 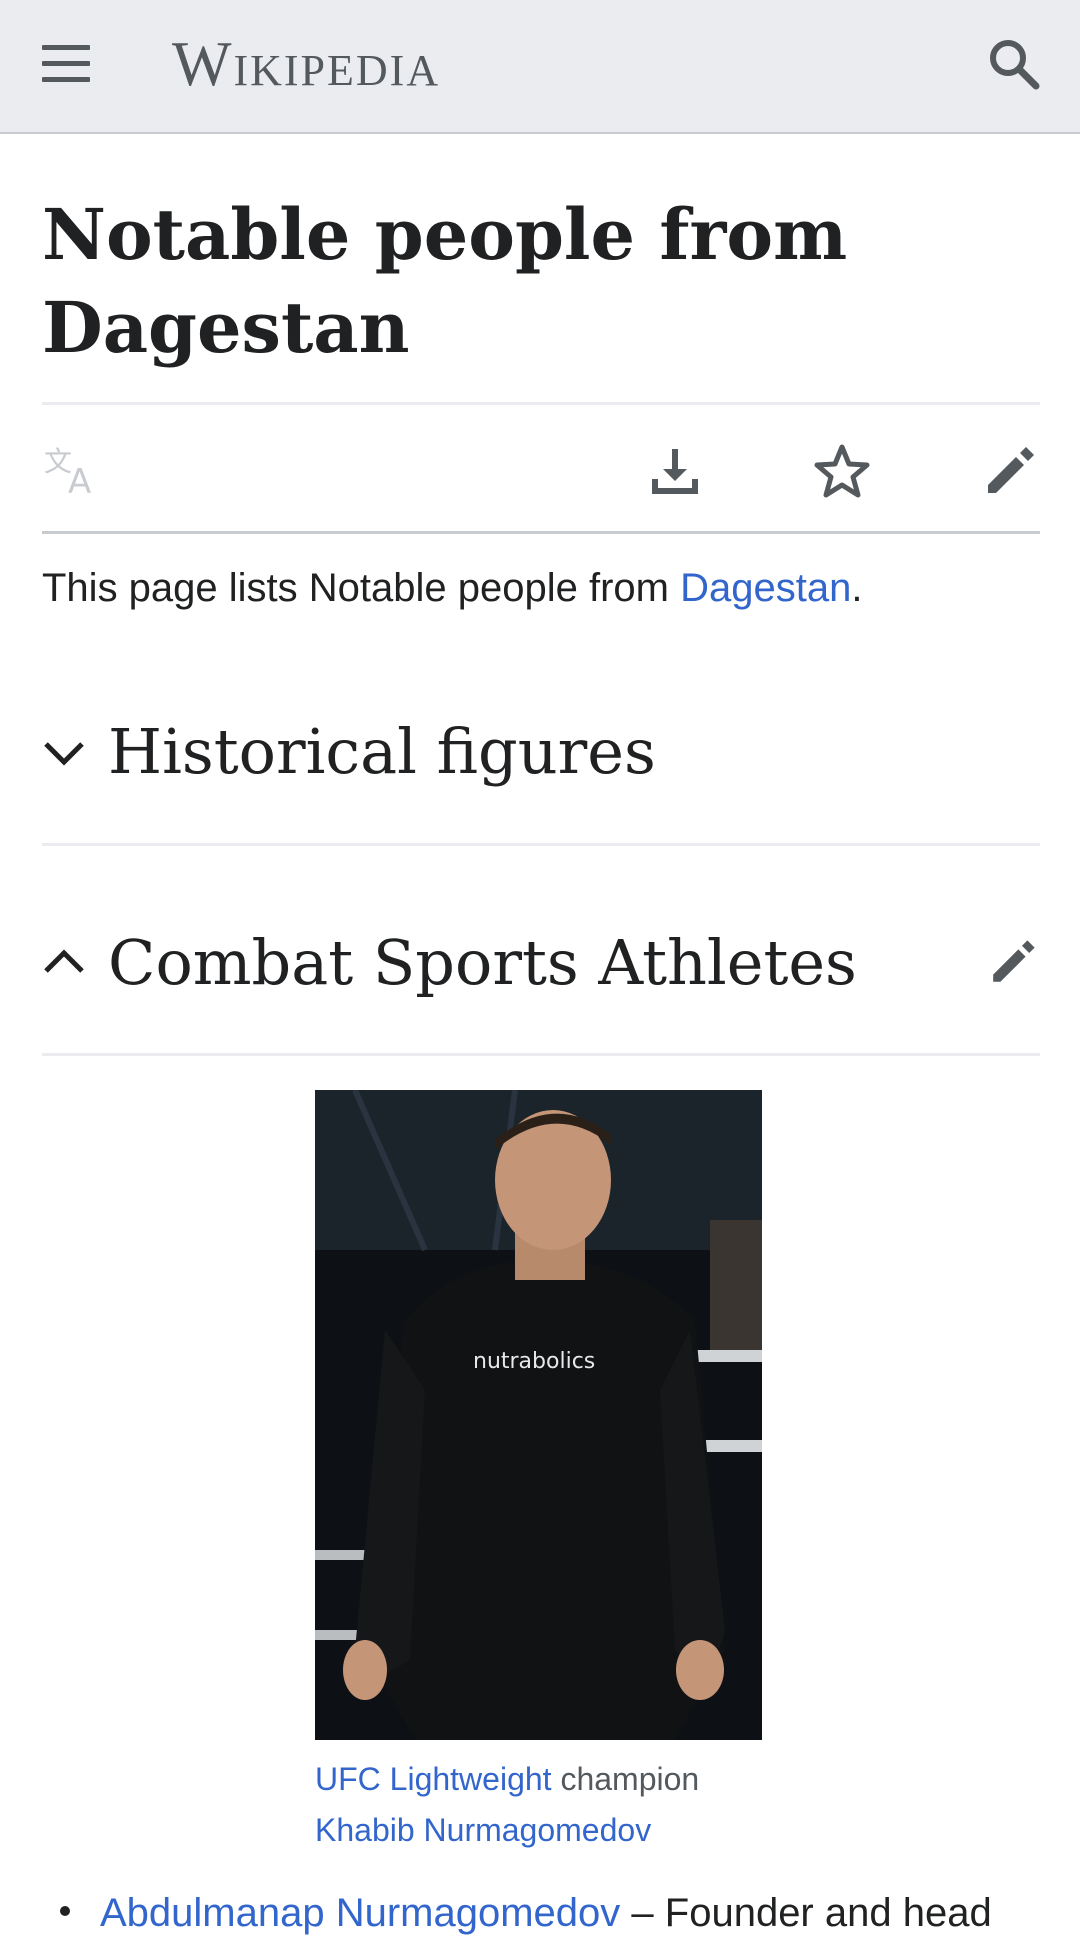 I want to click on section-title: Combat Sports Athletes, so click(x=482, y=962).